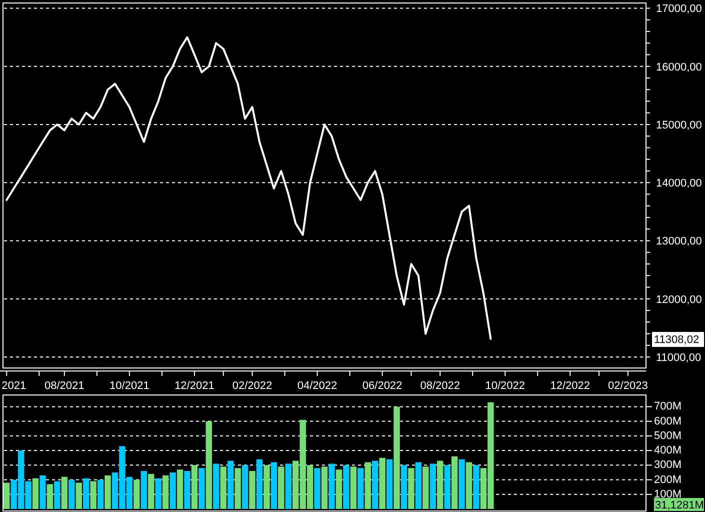 This screenshot has width=705, height=512. Describe the element at coordinates (14, 386) in the screenshot. I see `axis-label: 2021` at that location.